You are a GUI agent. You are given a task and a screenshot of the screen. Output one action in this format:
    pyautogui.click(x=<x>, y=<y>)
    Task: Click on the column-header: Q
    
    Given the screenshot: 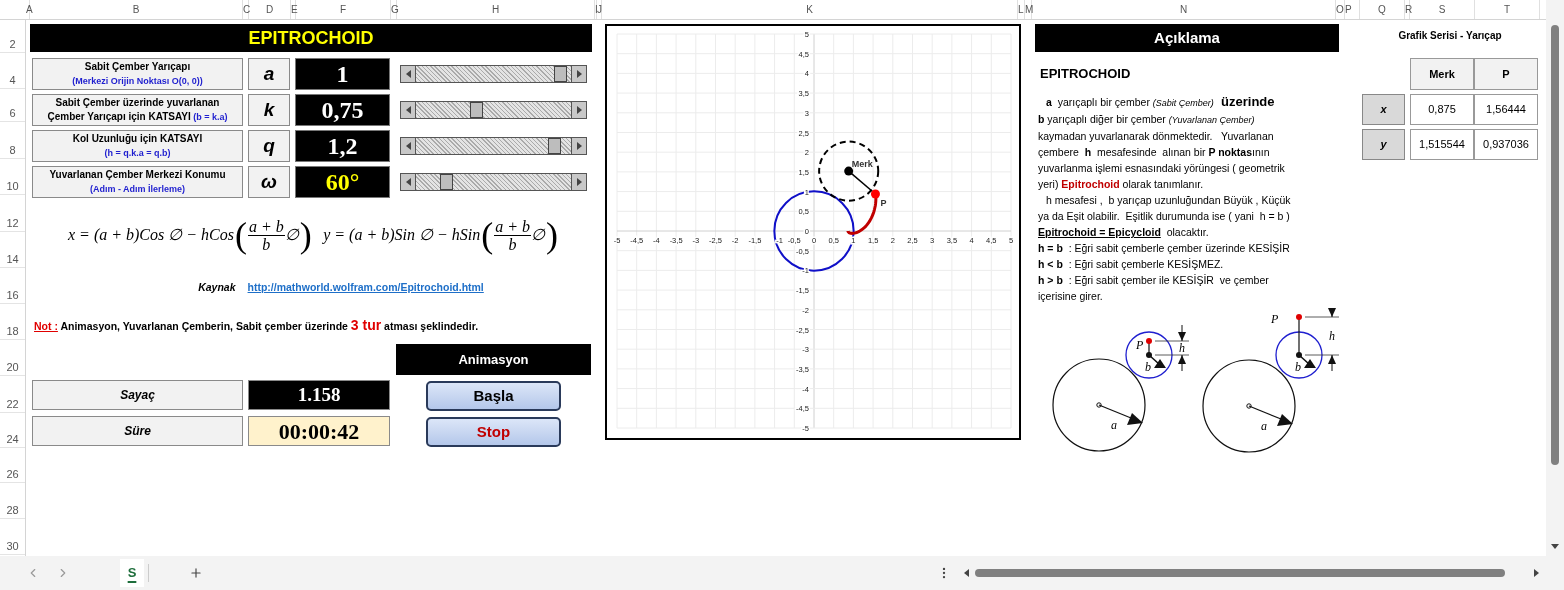 What is the action you would take?
    pyautogui.click(x=1382, y=9)
    